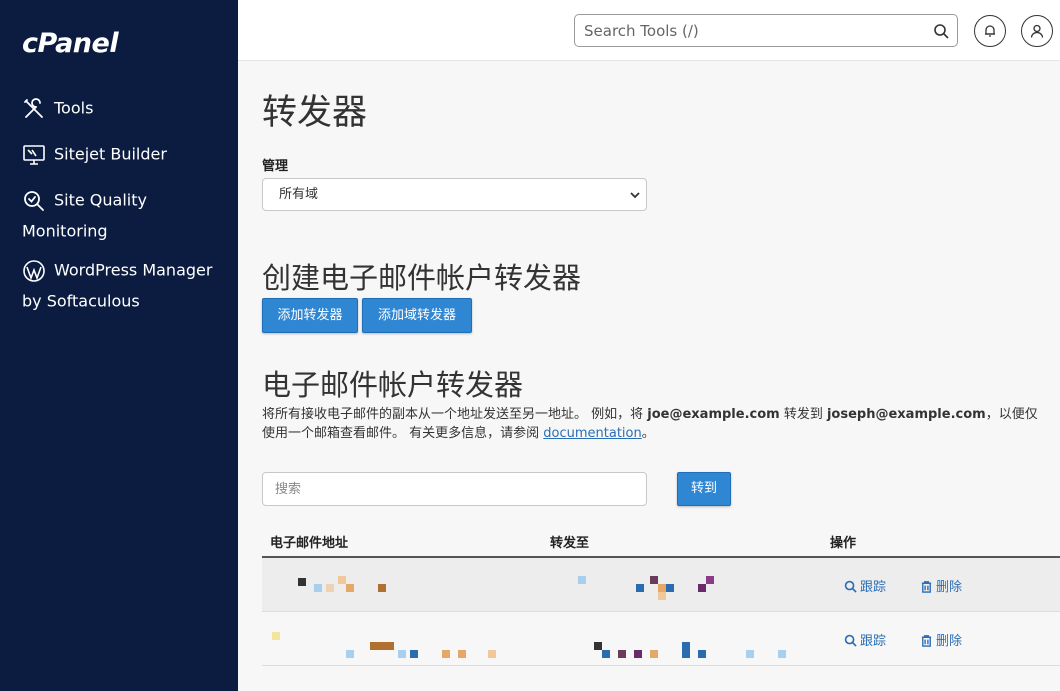 The width and height of the screenshot is (1060, 691). What do you see at coordinates (74, 108) in the screenshot?
I see `sidebar-item-label: Tools` at bounding box center [74, 108].